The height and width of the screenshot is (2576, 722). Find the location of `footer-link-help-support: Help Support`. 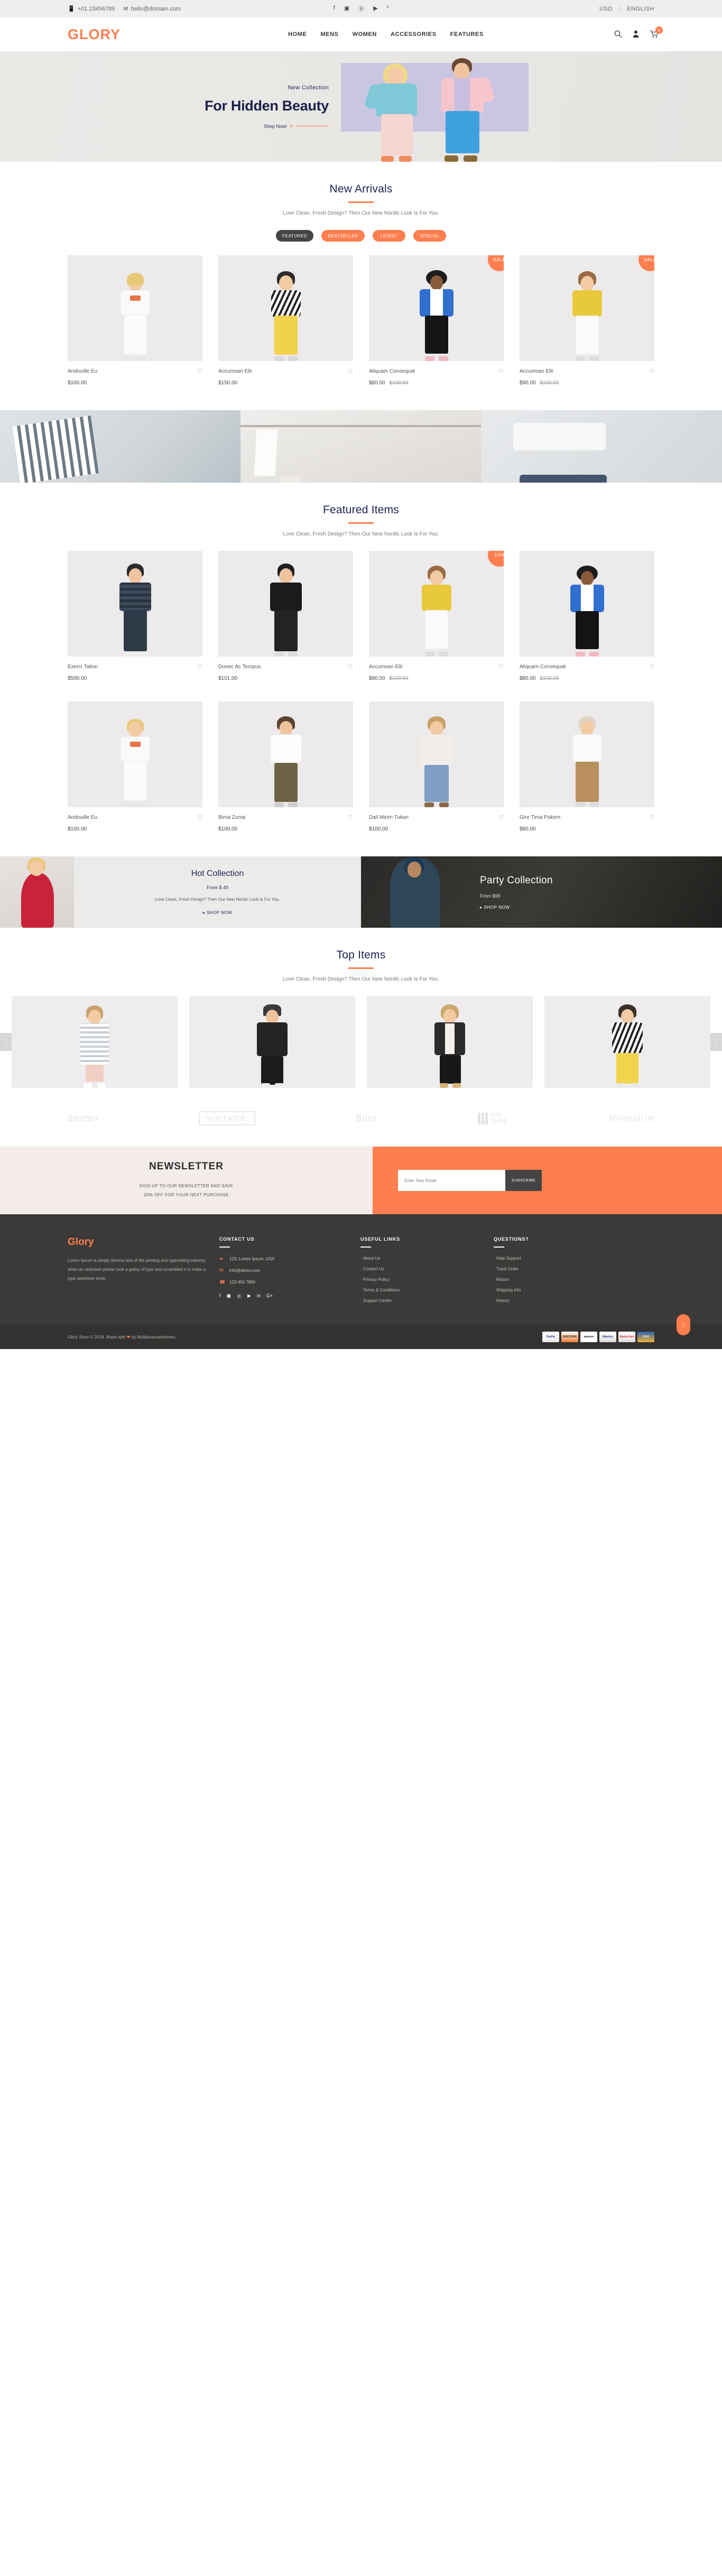

footer-link-help-support: Help Support is located at coordinates (574, 1258).